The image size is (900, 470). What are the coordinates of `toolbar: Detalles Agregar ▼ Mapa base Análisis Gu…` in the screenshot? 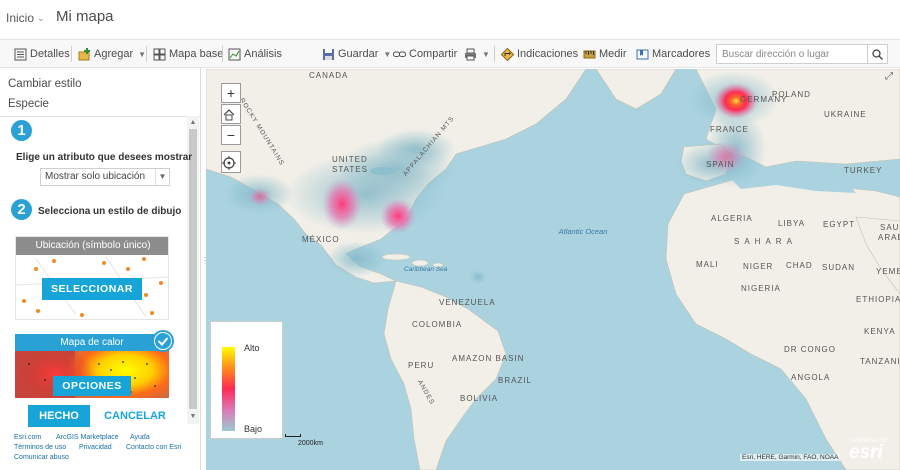 It's located at (450, 53).